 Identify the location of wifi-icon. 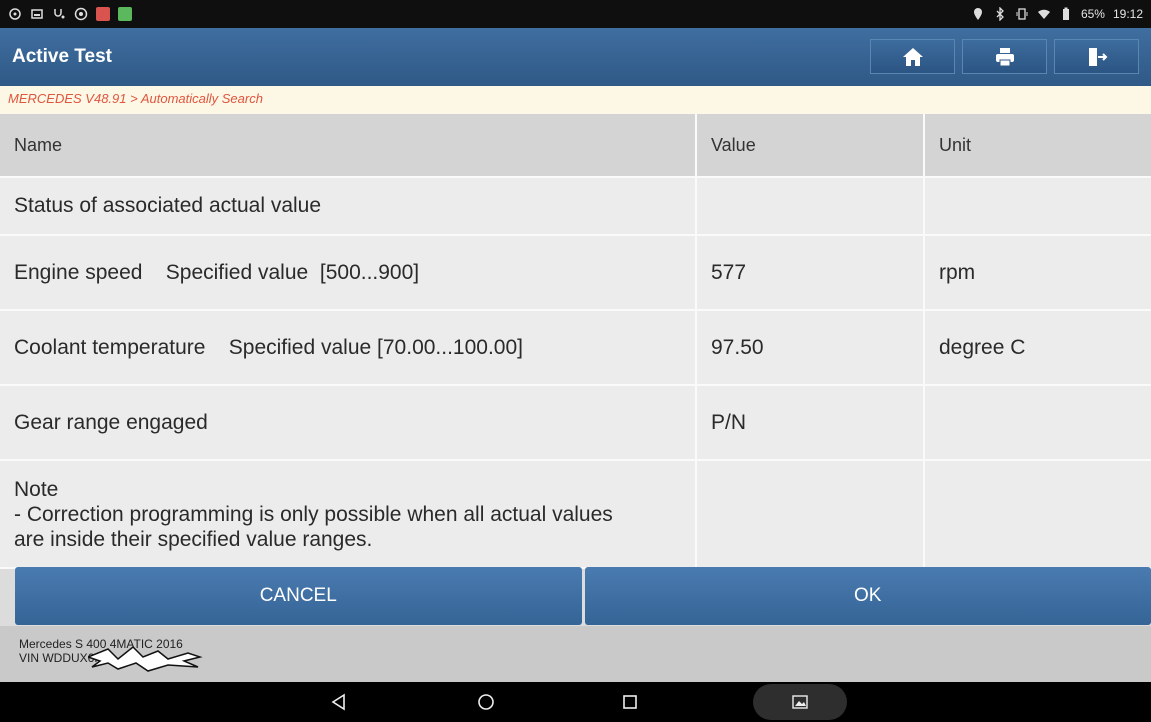
(1043, 14).